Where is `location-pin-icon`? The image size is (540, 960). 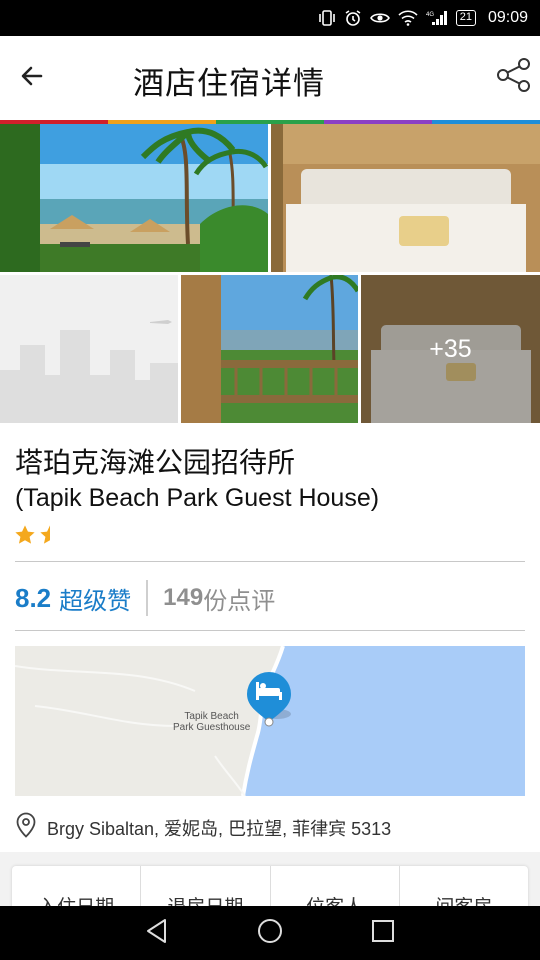 location-pin-icon is located at coordinates (26, 827).